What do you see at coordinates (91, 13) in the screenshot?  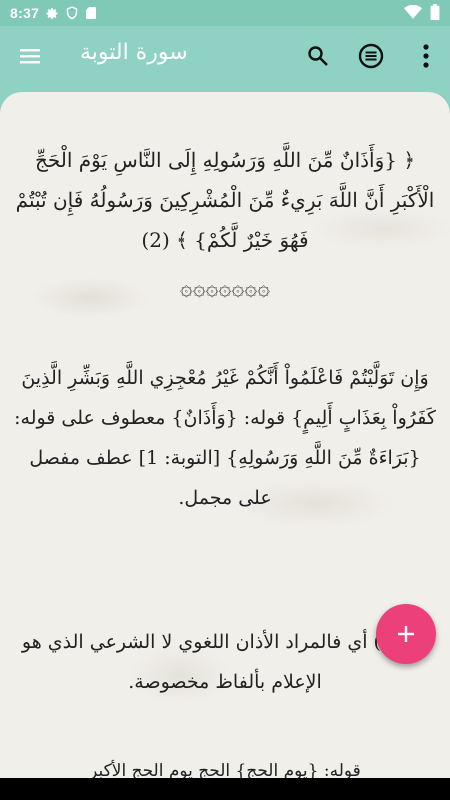 I see `sd-card-icon` at bounding box center [91, 13].